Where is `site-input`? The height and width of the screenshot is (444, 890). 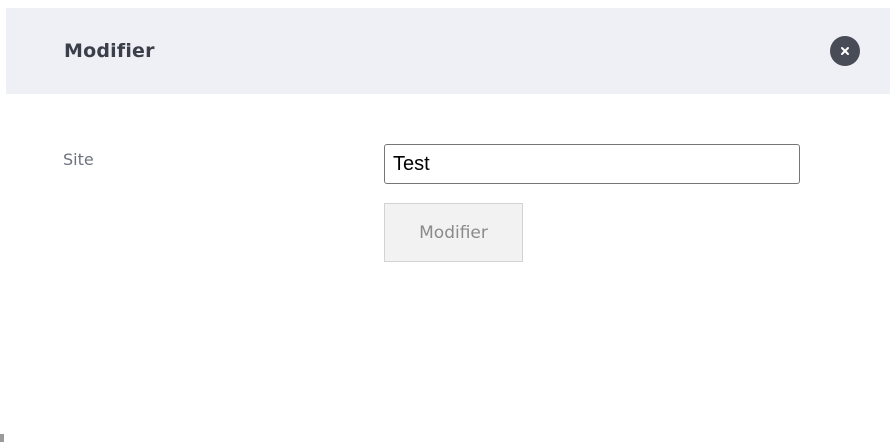
site-input is located at coordinates (592, 164).